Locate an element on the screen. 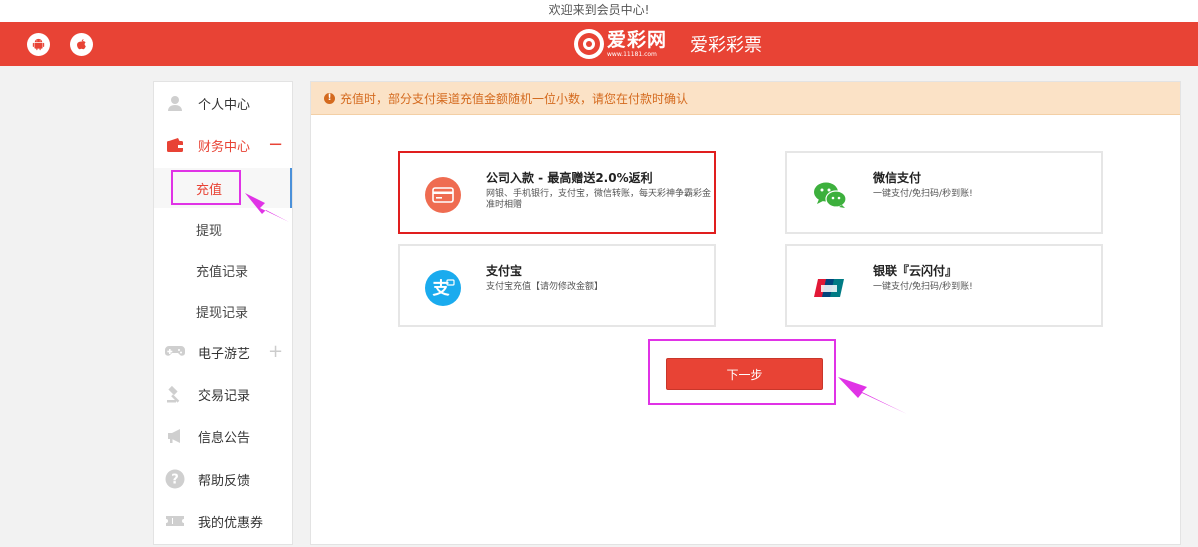 This screenshot has height=547, width=1198. sidebar-item-personal: 个人中心 is located at coordinates (223, 103).